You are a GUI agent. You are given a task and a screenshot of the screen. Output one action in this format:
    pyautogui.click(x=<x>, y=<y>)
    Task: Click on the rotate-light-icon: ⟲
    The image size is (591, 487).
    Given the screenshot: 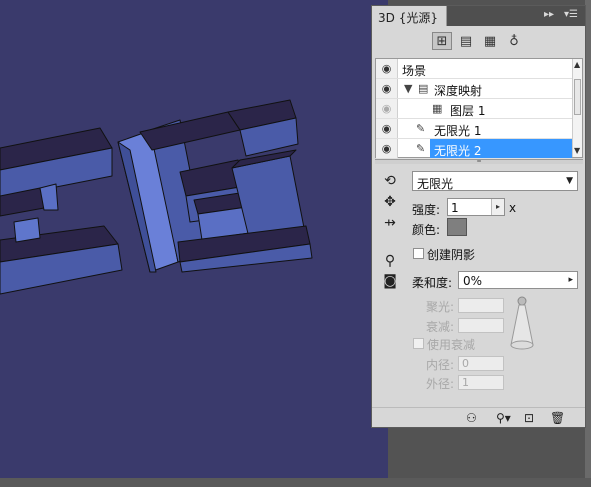 What is the action you would take?
    pyautogui.click(x=390, y=181)
    